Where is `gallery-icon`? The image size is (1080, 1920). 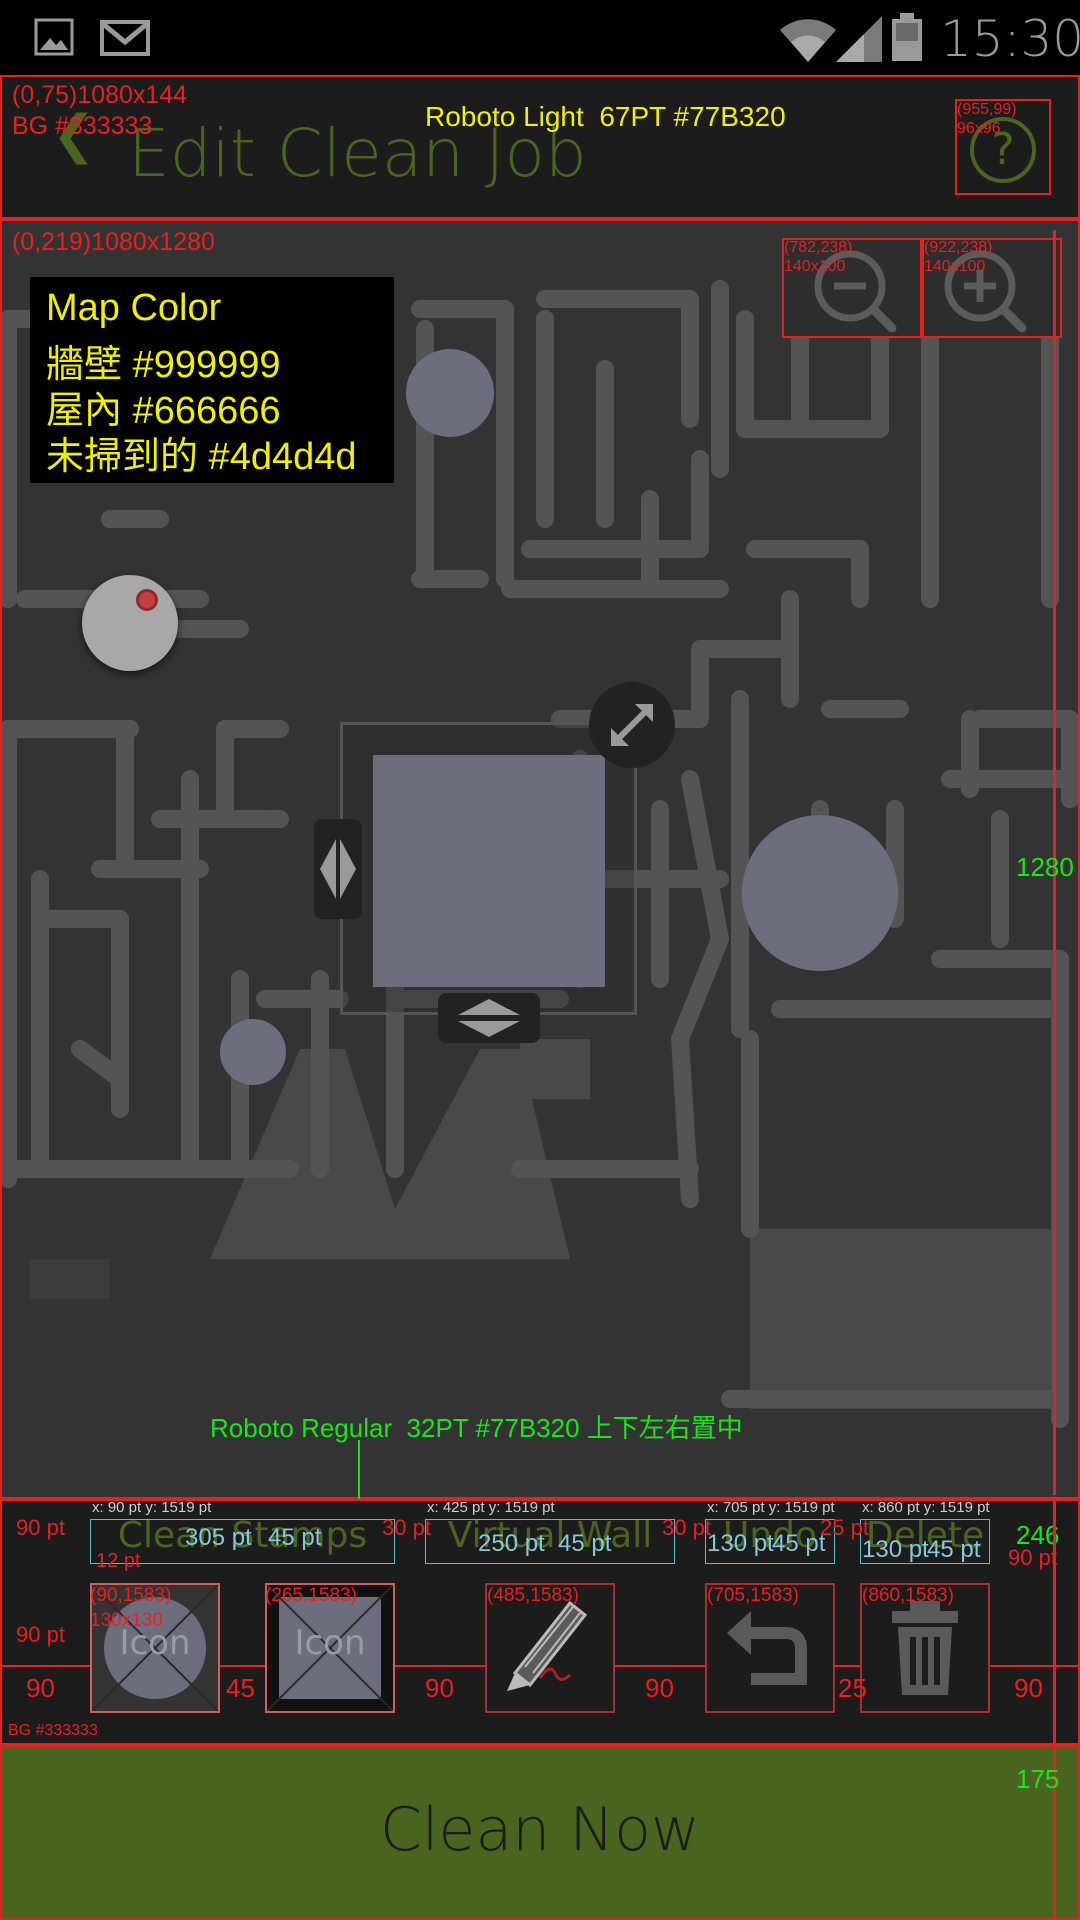
gallery-icon is located at coordinates (54, 37).